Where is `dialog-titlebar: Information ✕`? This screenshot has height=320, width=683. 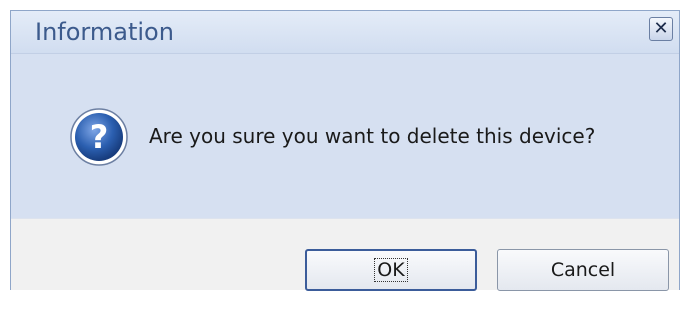
dialog-titlebar: Information ✕ is located at coordinates (345, 32).